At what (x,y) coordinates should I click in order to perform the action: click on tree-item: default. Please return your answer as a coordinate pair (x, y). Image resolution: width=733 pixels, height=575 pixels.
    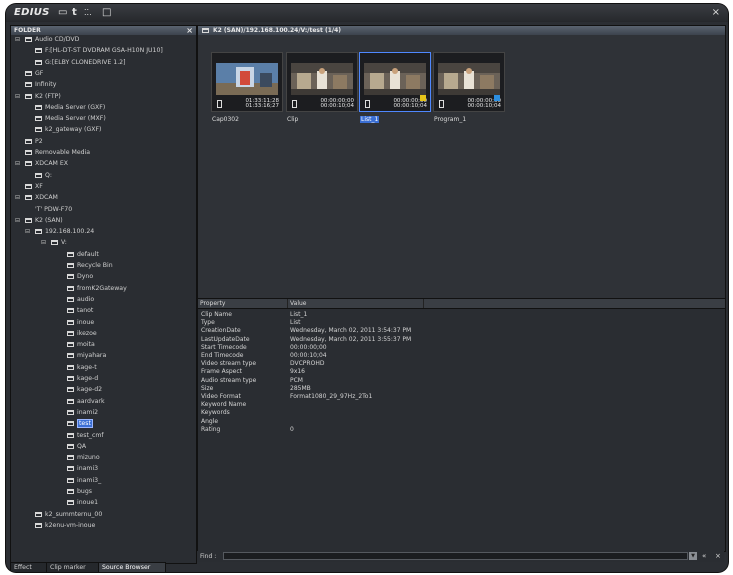
    Looking at the image, I should click on (83, 255).